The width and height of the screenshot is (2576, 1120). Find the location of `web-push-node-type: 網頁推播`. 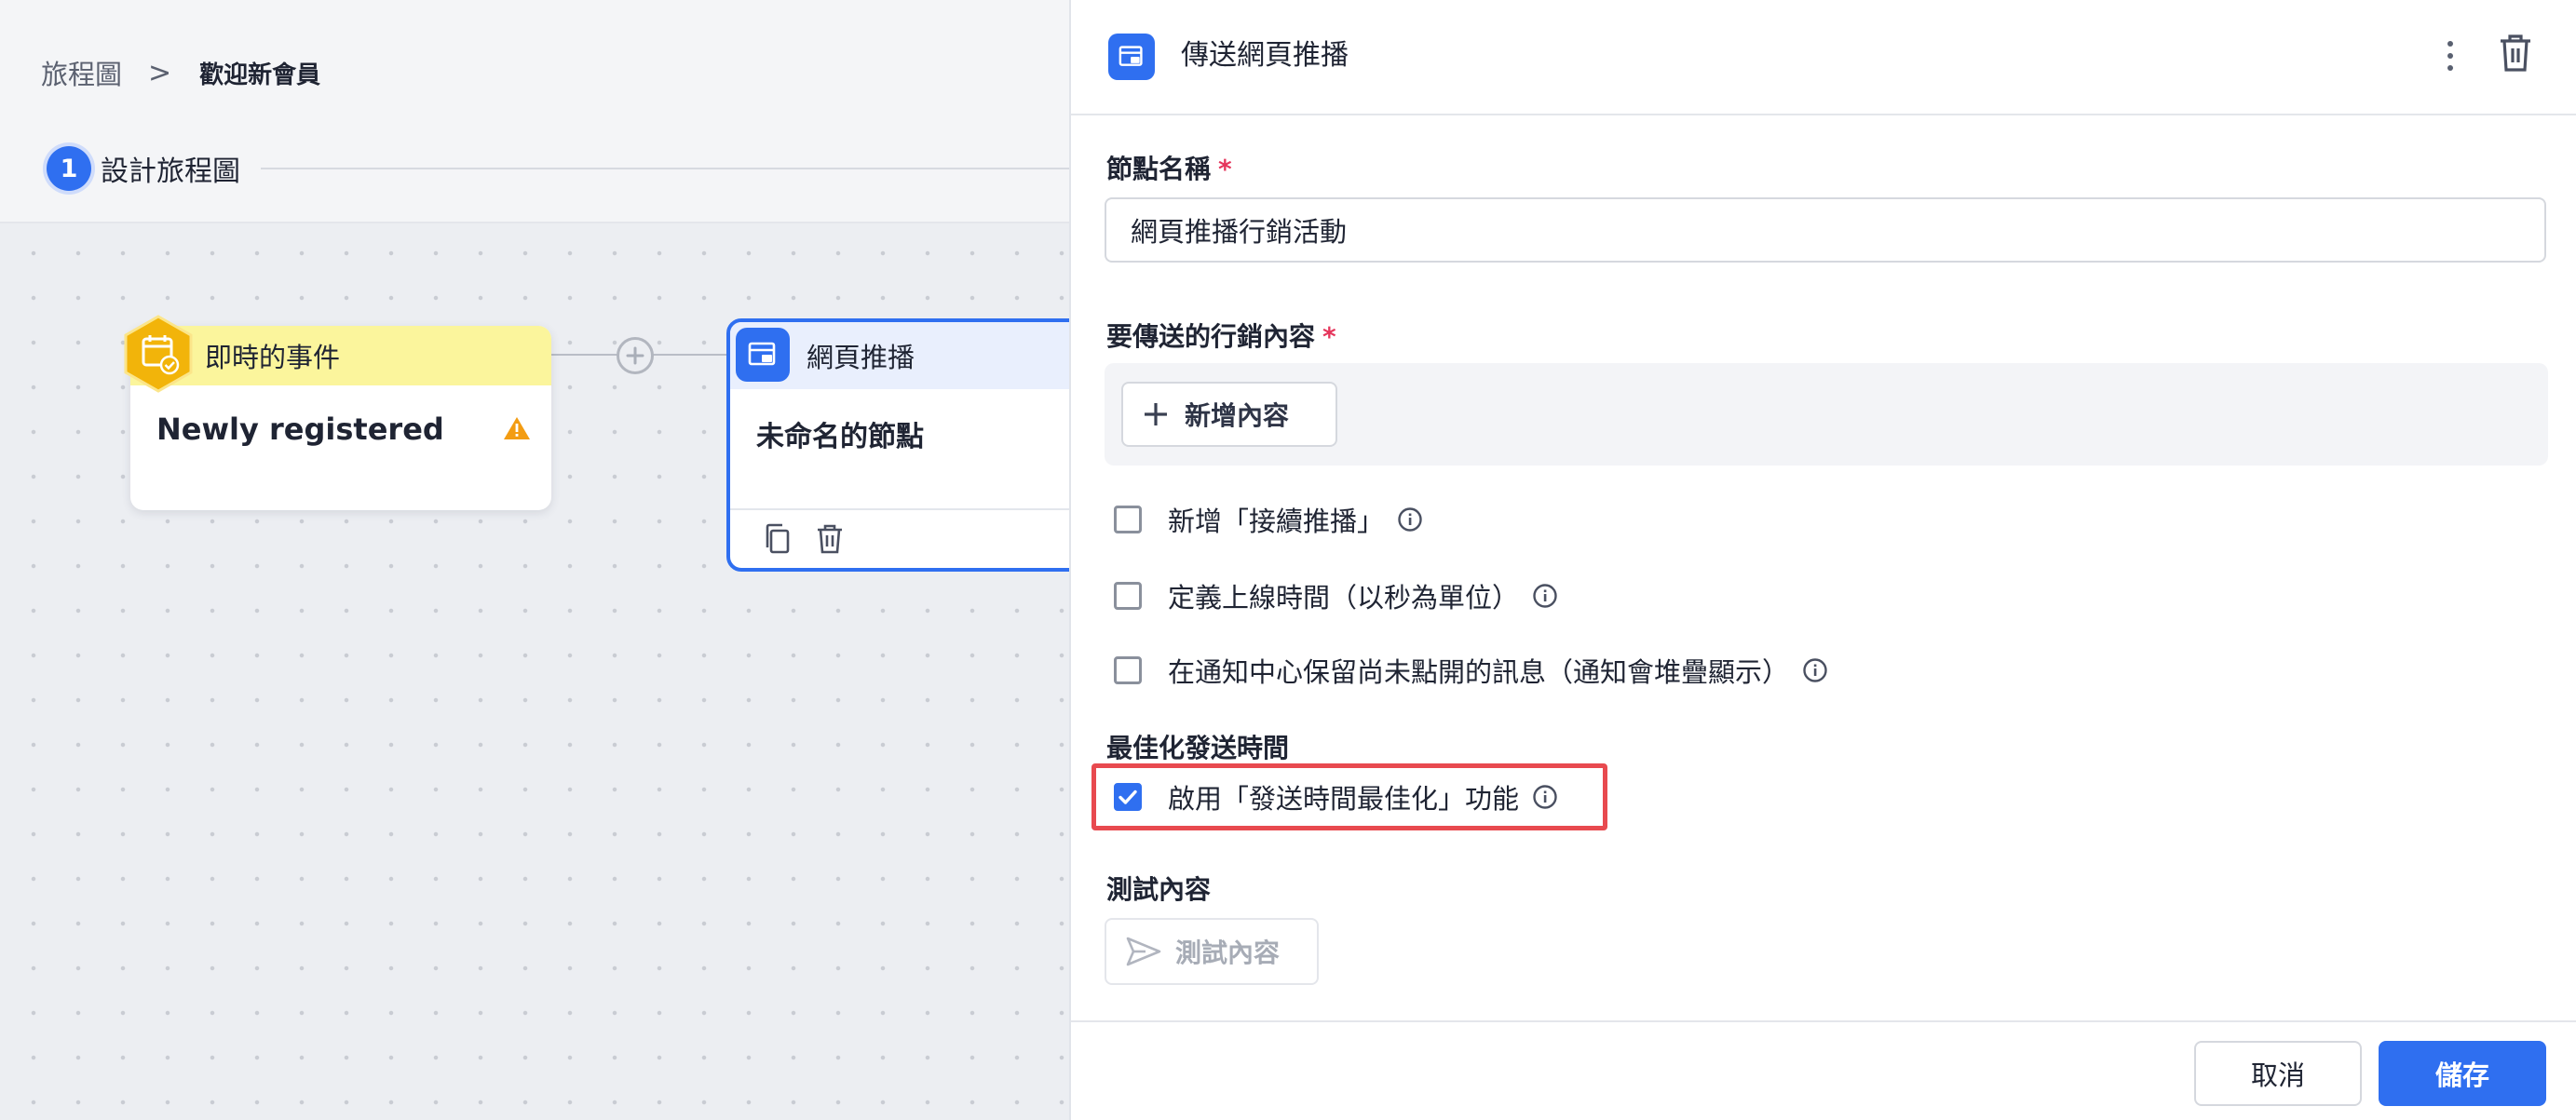

web-push-node-type: 網頁推播 is located at coordinates (861, 358).